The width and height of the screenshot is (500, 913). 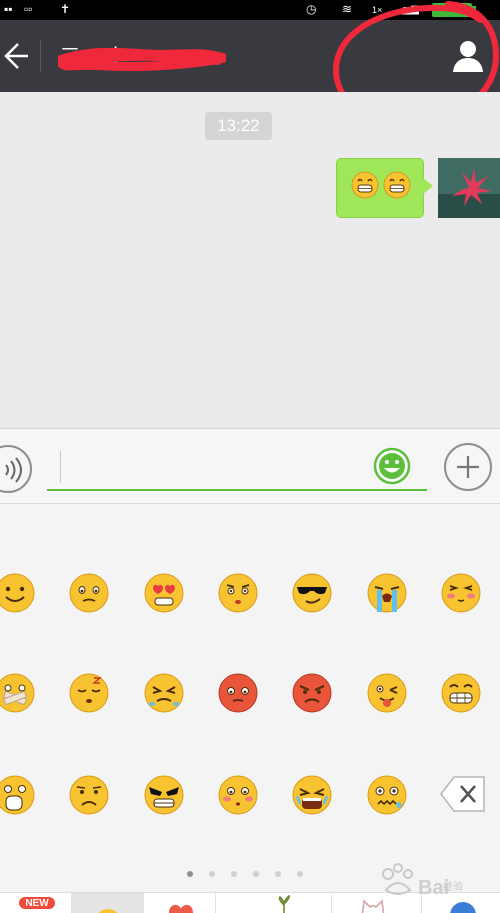 I want to click on grid-icon: ▫▫, so click(x=28, y=9).